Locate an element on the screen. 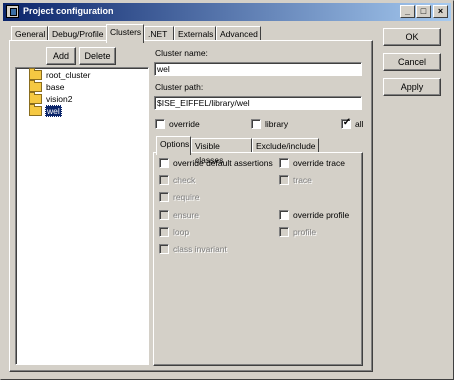  library-checkbox is located at coordinates (256, 124).